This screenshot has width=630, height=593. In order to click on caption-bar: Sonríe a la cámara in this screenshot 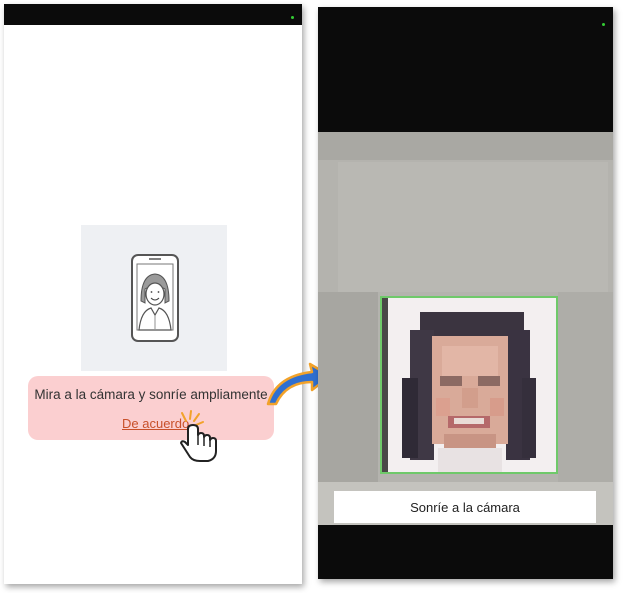, I will do `click(465, 507)`.